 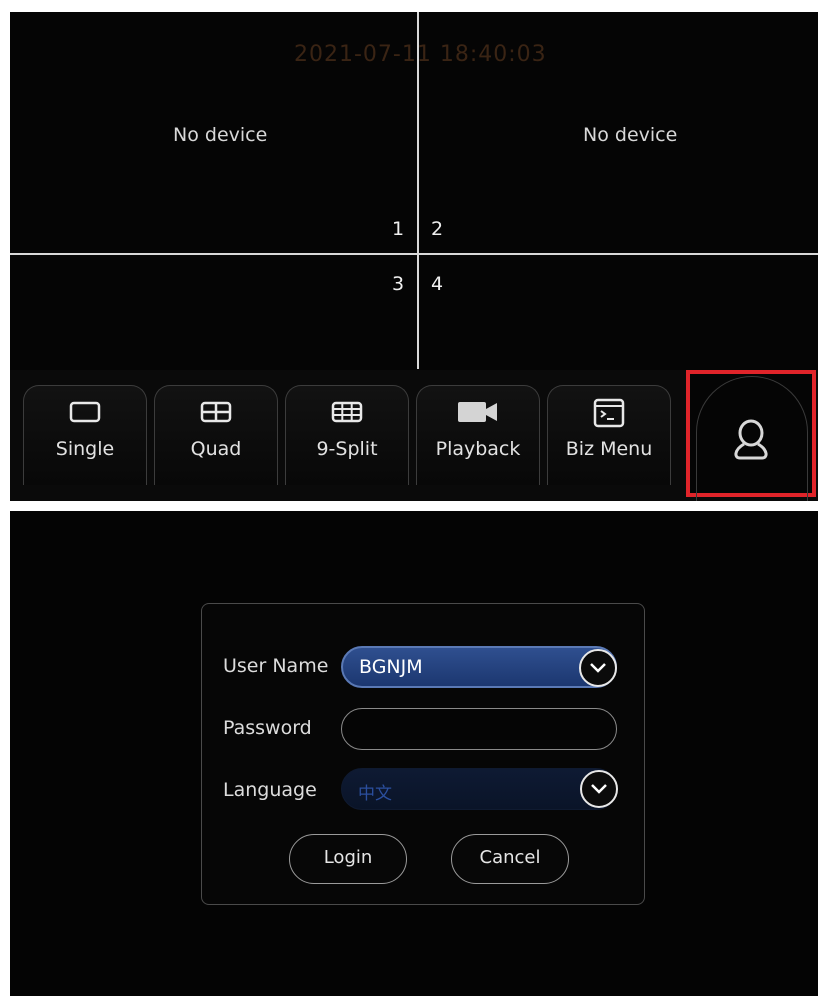 What do you see at coordinates (398, 229) in the screenshot?
I see `cell-1-number: 1` at bounding box center [398, 229].